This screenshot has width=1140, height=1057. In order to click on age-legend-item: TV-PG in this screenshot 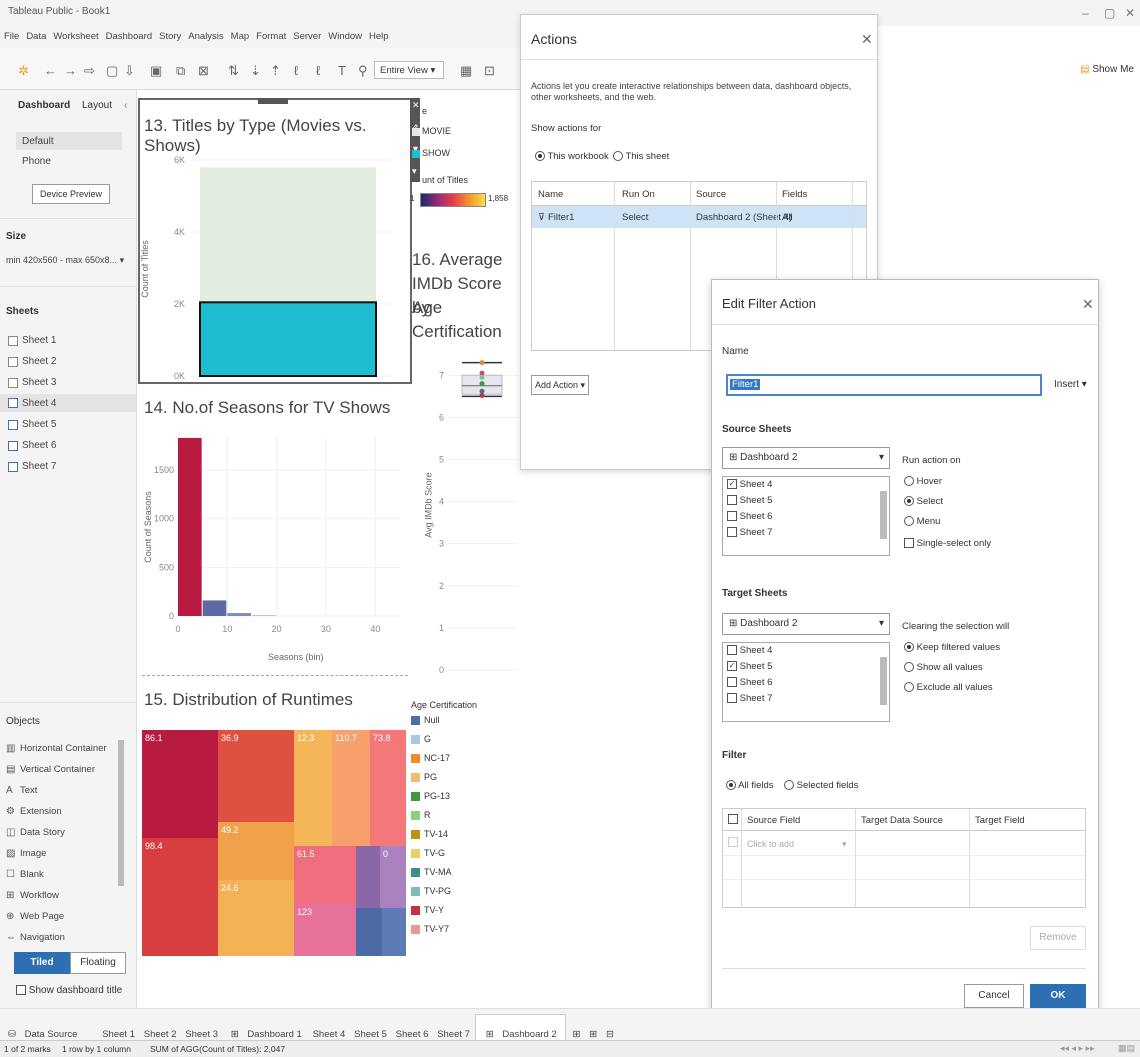, I will do `click(431, 891)`.